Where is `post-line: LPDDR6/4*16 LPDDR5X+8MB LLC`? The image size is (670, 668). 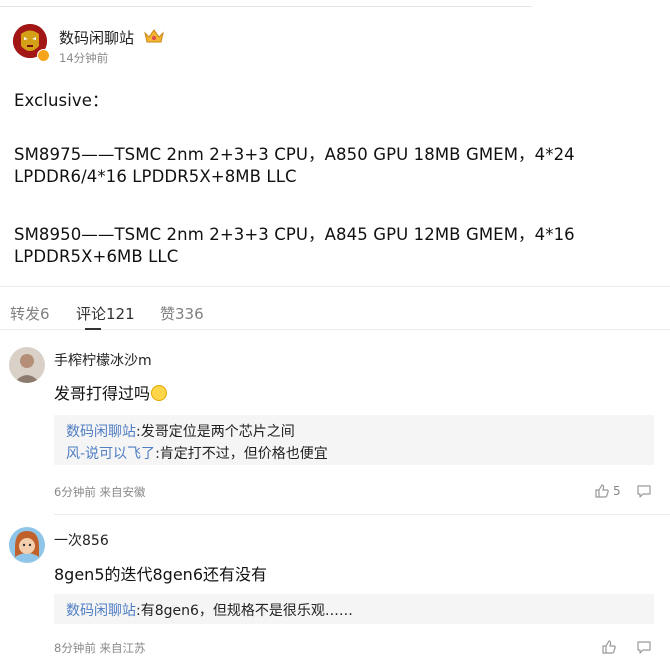 post-line: LPDDR6/4*16 LPDDR5X+8MB LLC is located at coordinates (155, 176).